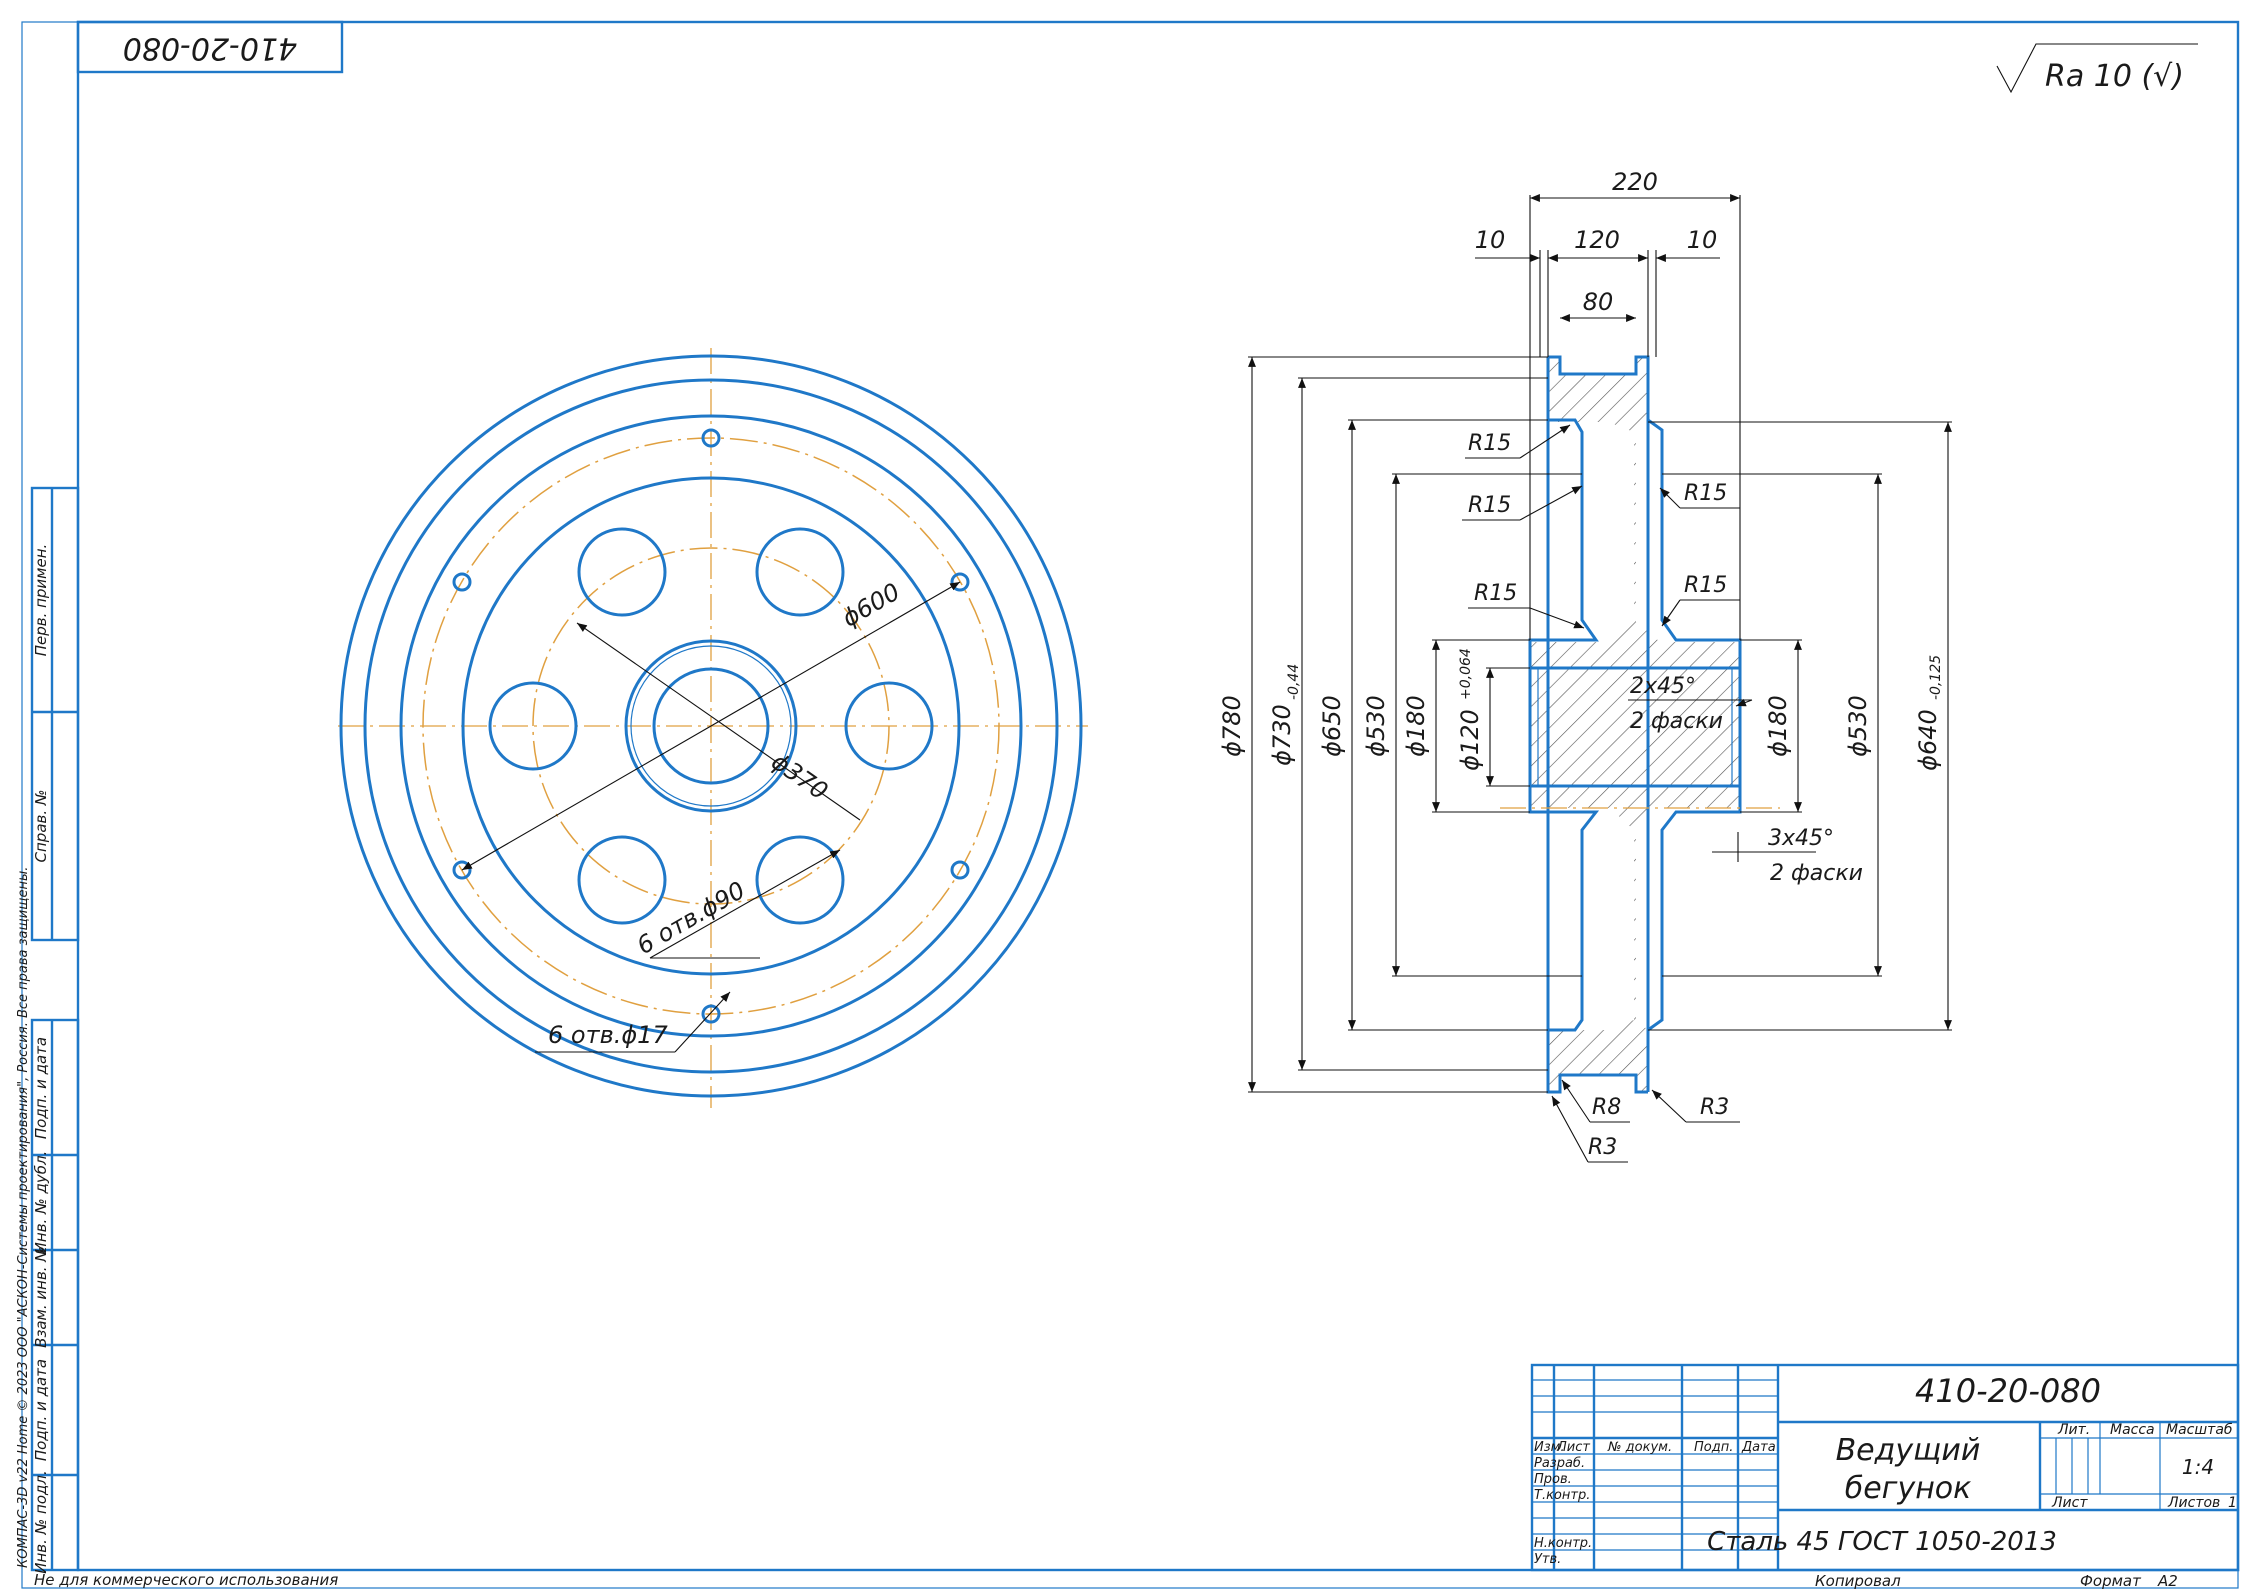 The image size is (2250, 1592). Describe the element at coordinates (1858, 726) in the screenshot. I see `dim-d530b: ϕ530` at that location.